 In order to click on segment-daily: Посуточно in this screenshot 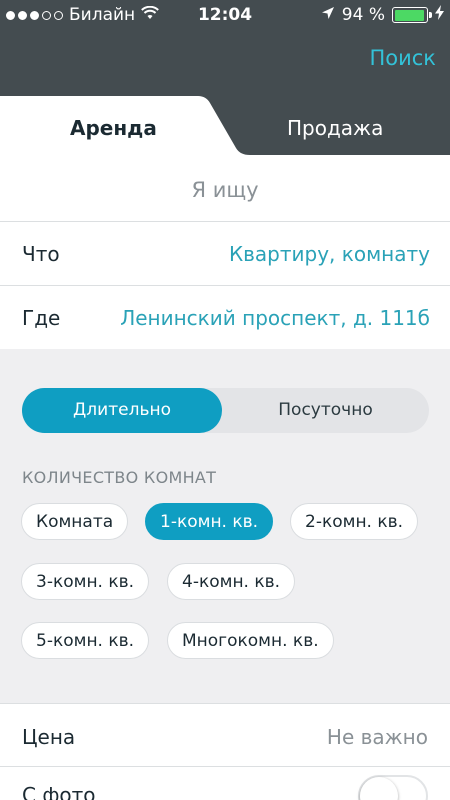, I will do `click(325, 410)`.